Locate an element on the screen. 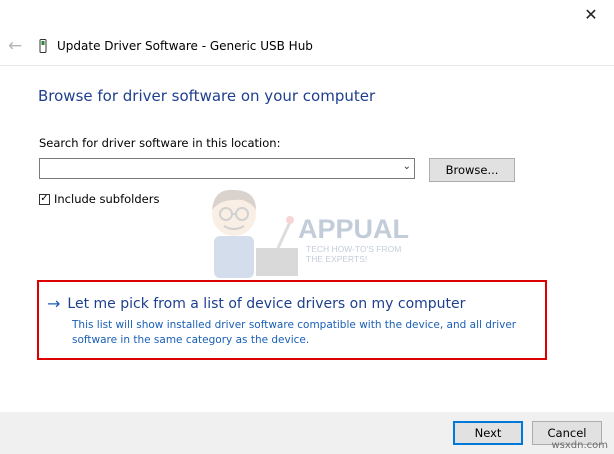 The image size is (614, 454). dialog-title: Update Driver Software - Generic USB Hub is located at coordinates (185, 46).